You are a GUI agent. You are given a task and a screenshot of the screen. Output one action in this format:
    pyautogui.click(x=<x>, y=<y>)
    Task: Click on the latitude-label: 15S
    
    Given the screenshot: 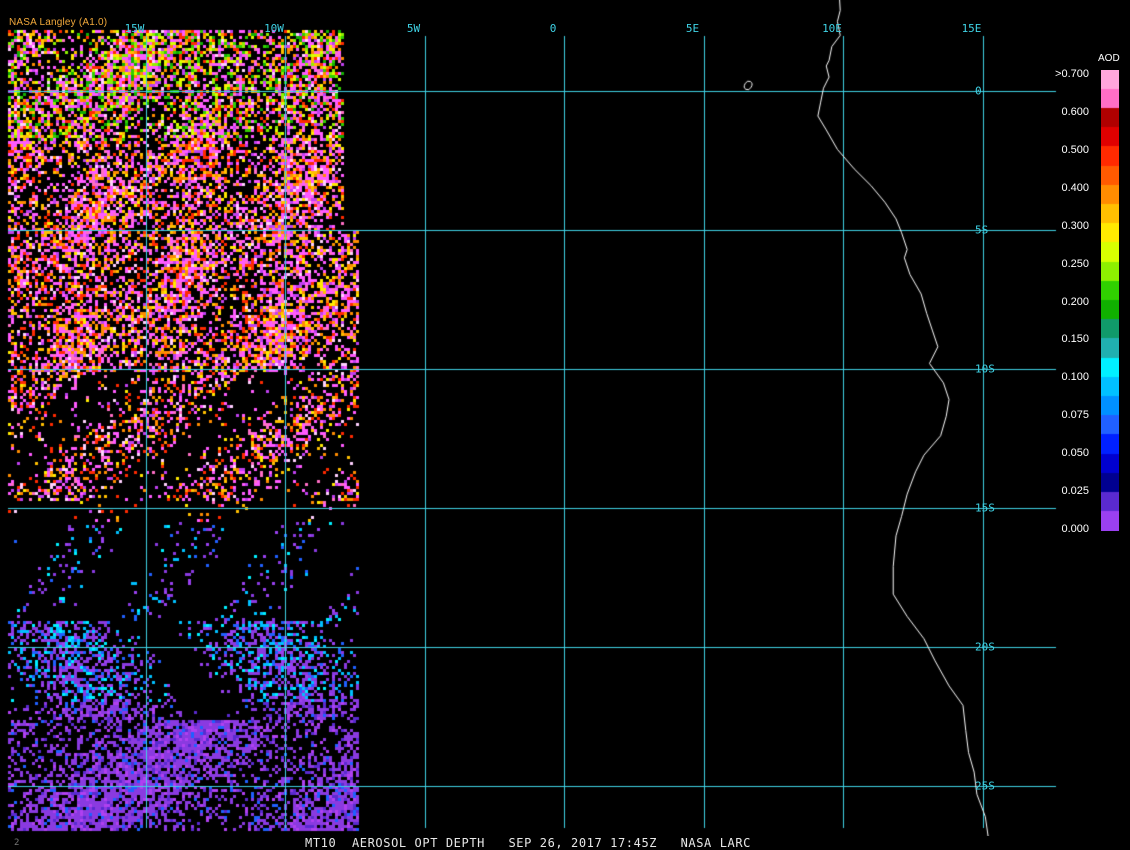 What is the action you would take?
    pyautogui.click(x=985, y=508)
    